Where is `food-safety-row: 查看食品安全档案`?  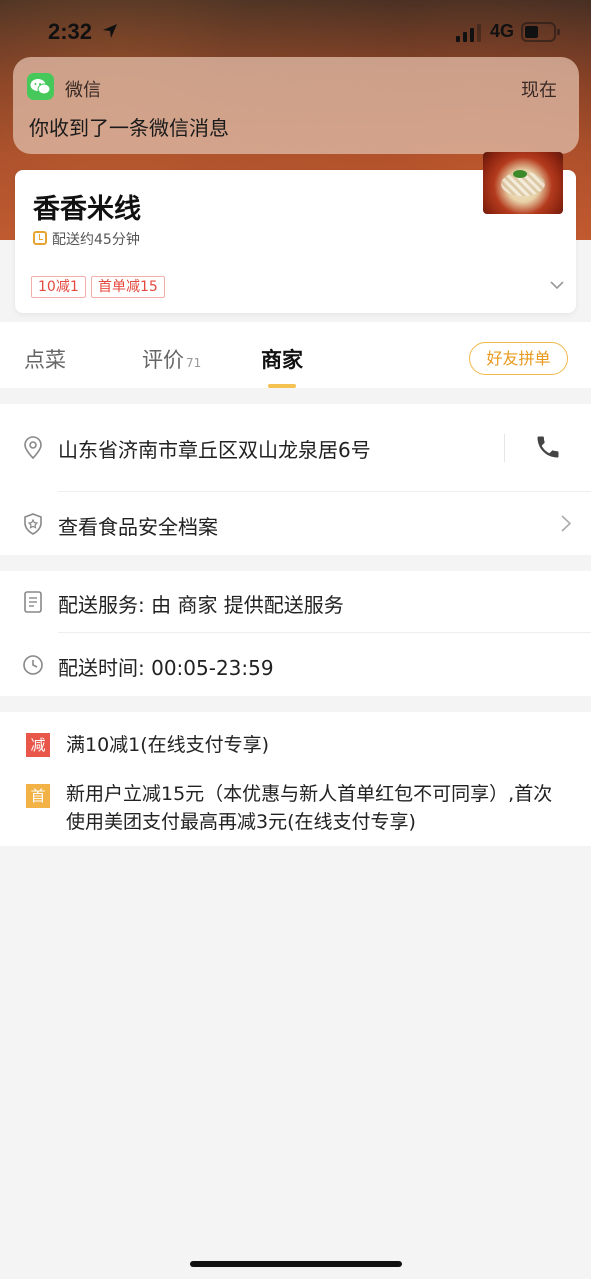
food-safety-row: 查看食品安全档案 is located at coordinates (295, 523).